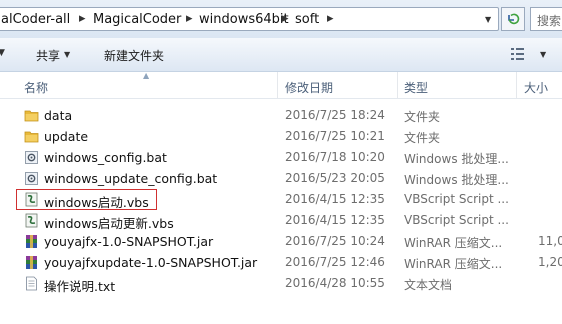 The image size is (562, 324). Describe the element at coordinates (335, 262) in the screenshot. I see `file-date: 2016/7/25 12:46` at that location.